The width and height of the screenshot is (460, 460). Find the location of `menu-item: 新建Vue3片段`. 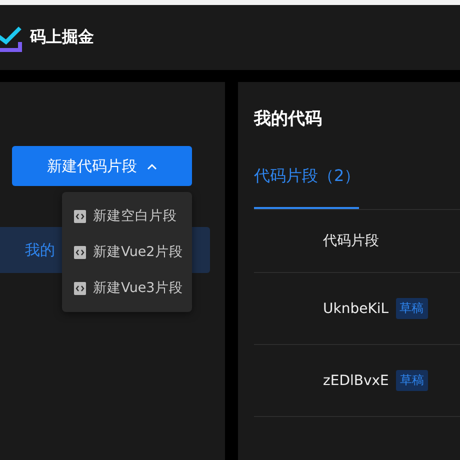

menu-item: 新建Vue3片段 is located at coordinates (127, 288).